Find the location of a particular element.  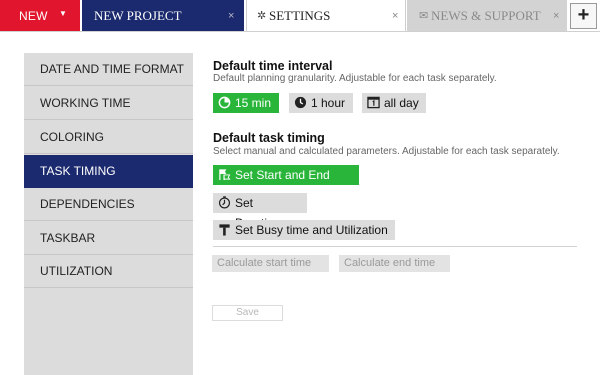

sidebar-item-task-timing: TASK TIMING is located at coordinates (108, 171).